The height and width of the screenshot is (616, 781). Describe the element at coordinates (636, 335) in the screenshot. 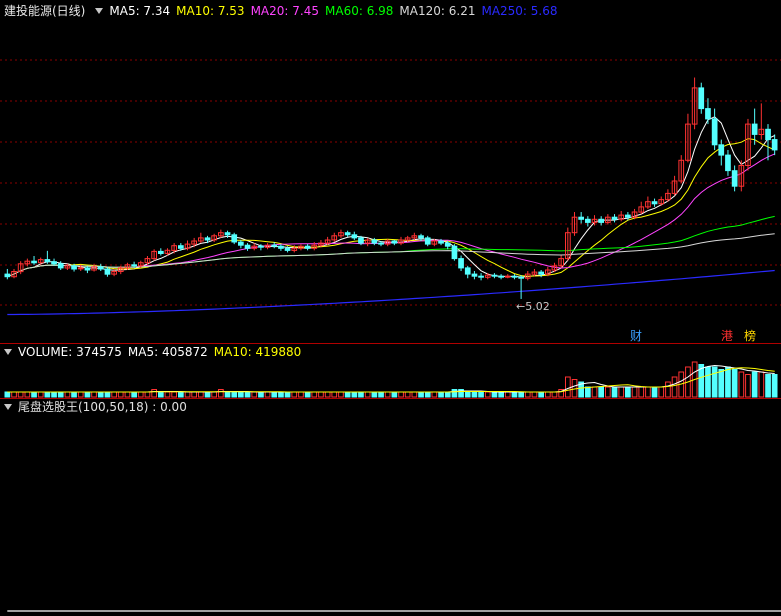

I see `event-tag-finance: 财` at that location.